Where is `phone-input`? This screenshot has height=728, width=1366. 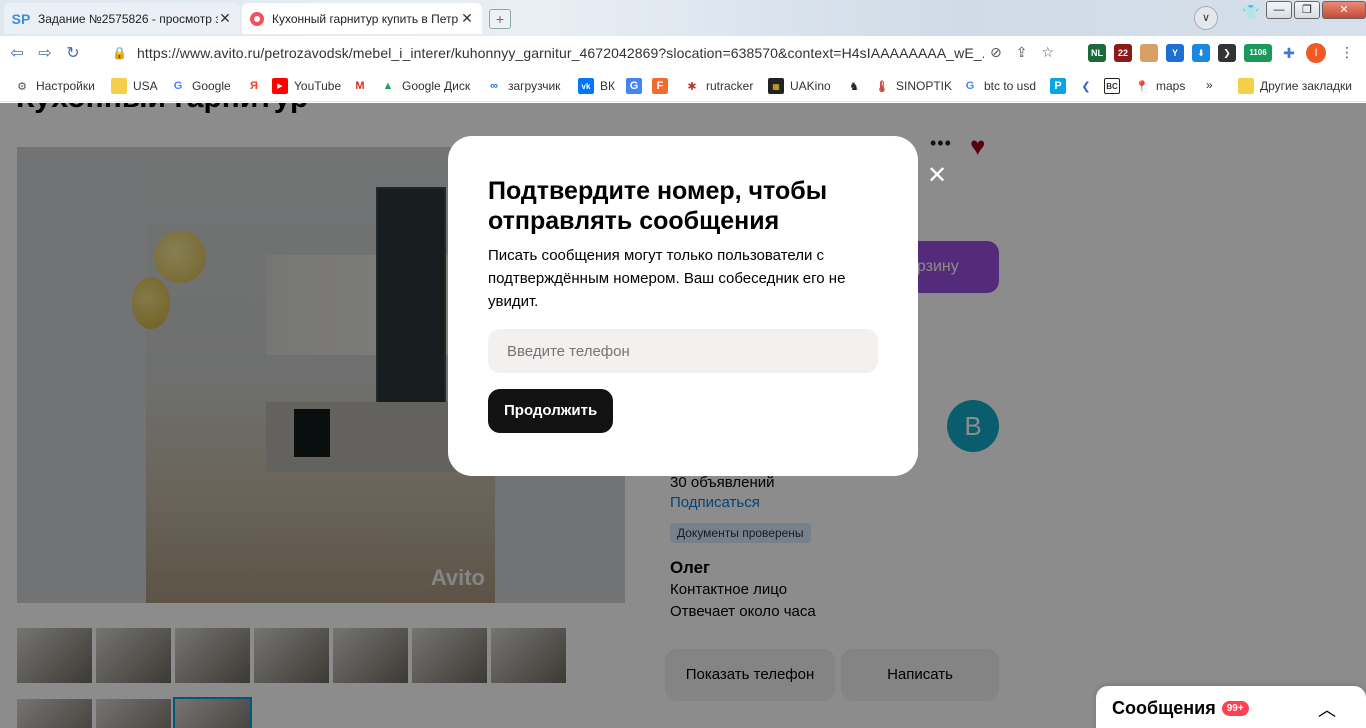 phone-input is located at coordinates (683, 351).